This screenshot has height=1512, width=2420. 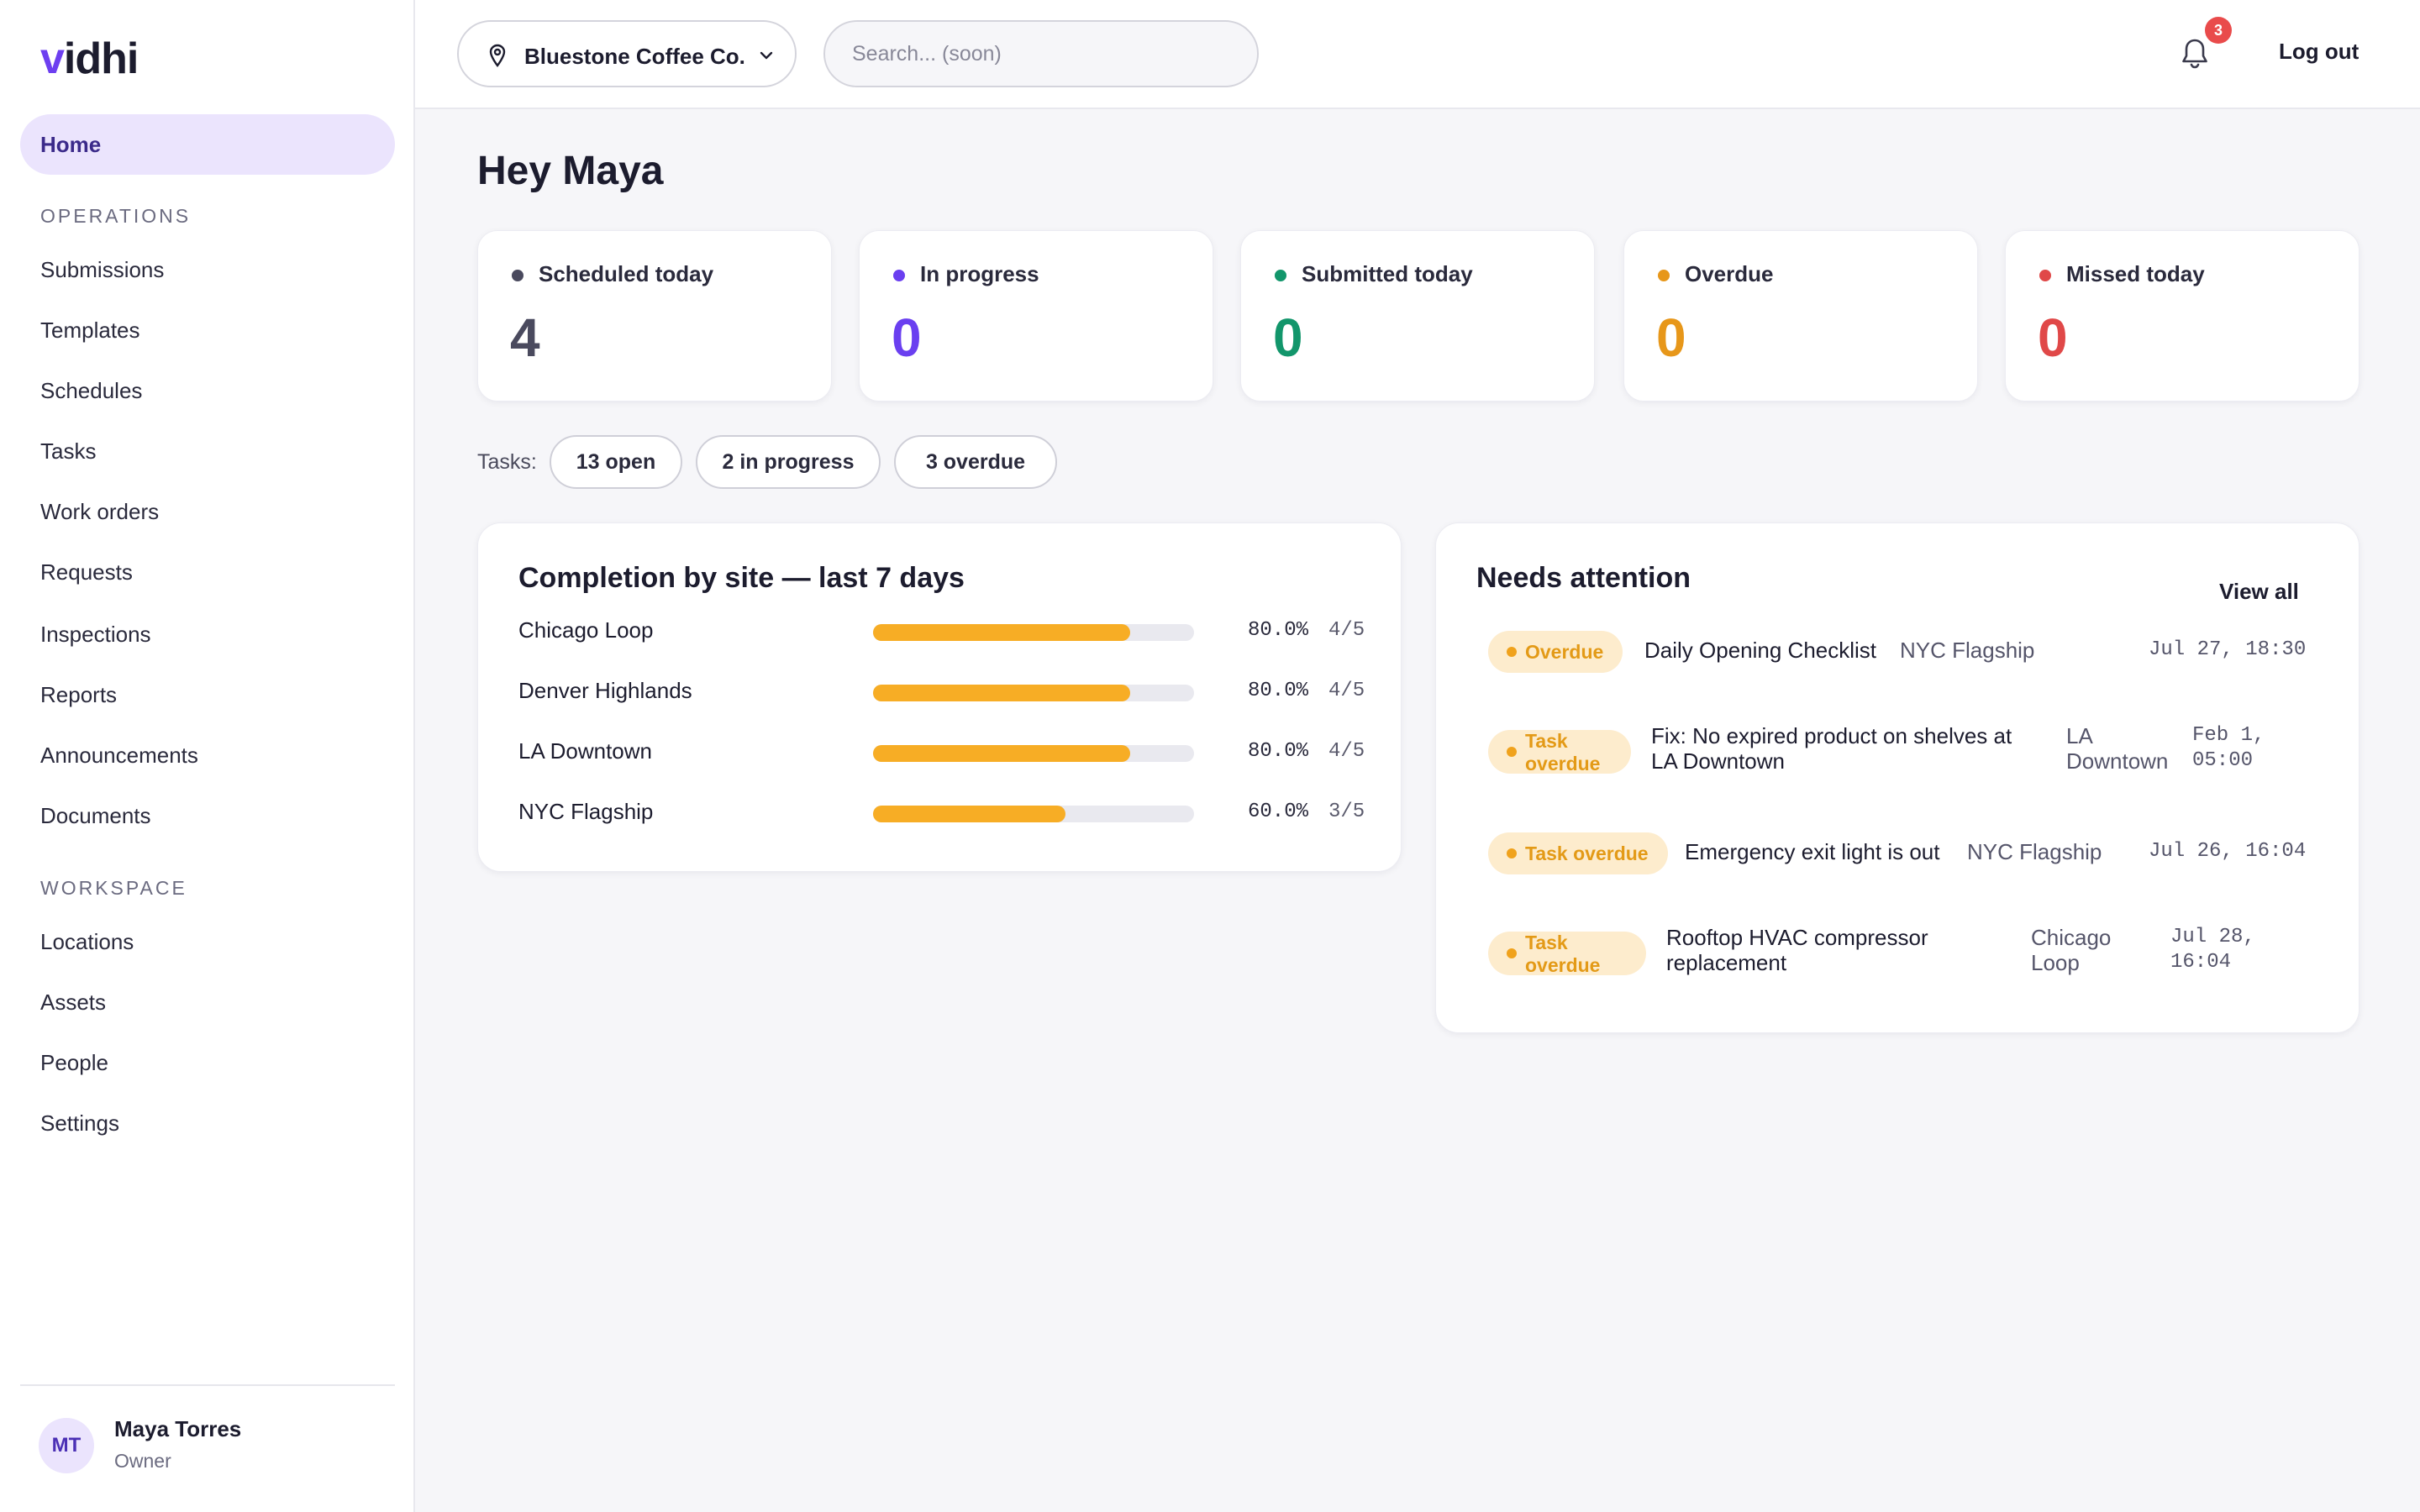 What do you see at coordinates (91, 391) in the screenshot?
I see `sidebar-item-schedules: Schedules` at bounding box center [91, 391].